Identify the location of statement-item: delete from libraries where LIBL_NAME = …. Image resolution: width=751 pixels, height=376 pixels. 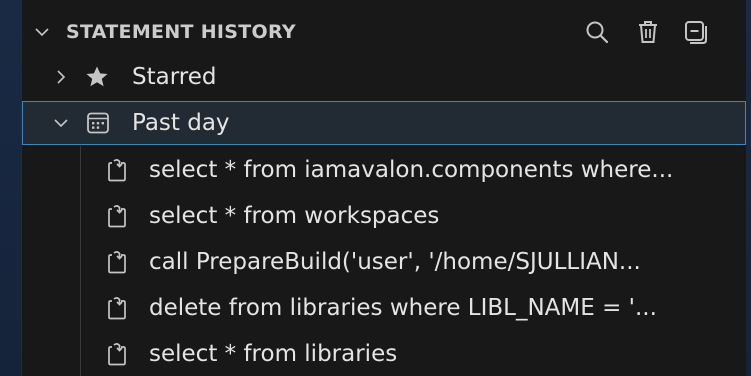
(384, 308).